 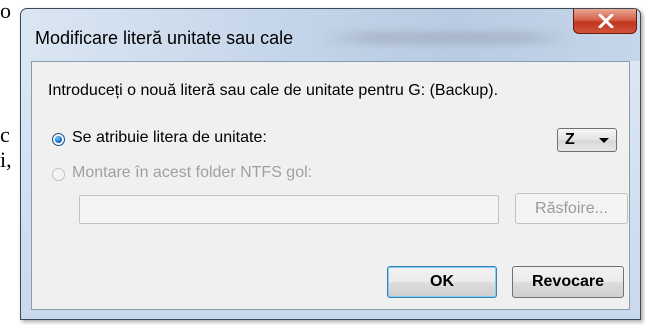 What do you see at coordinates (58, 174) in the screenshot?
I see `mount-folder-radio` at bounding box center [58, 174].